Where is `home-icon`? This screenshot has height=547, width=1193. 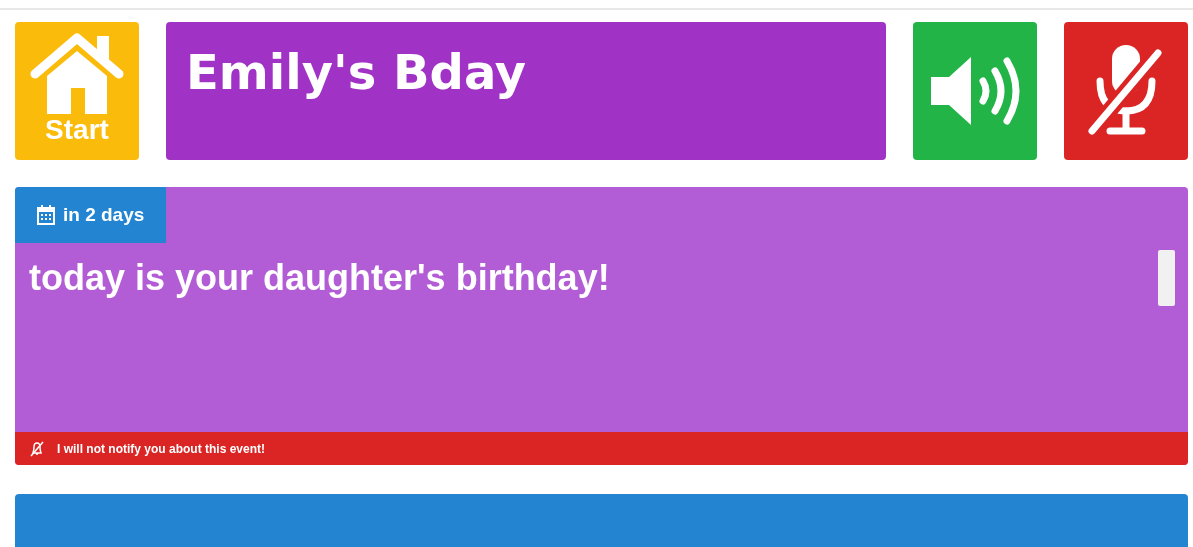 home-icon is located at coordinates (77, 74).